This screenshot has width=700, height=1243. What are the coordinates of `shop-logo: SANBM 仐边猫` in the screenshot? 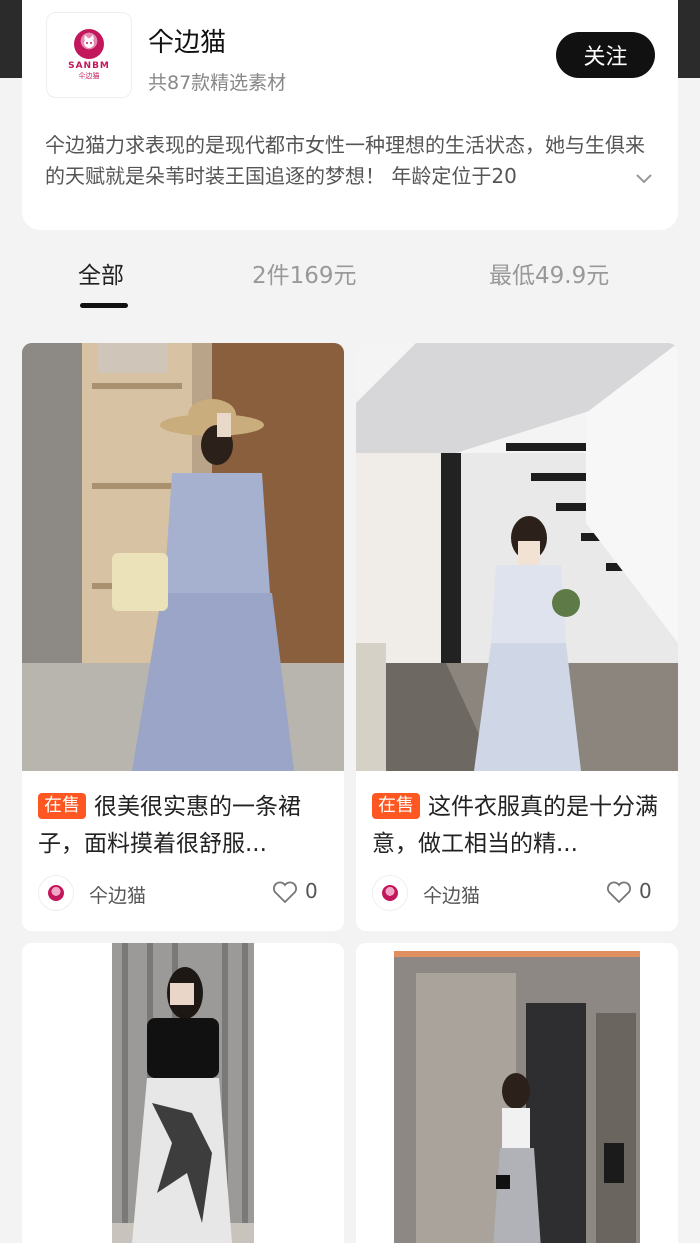 It's located at (89, 55).